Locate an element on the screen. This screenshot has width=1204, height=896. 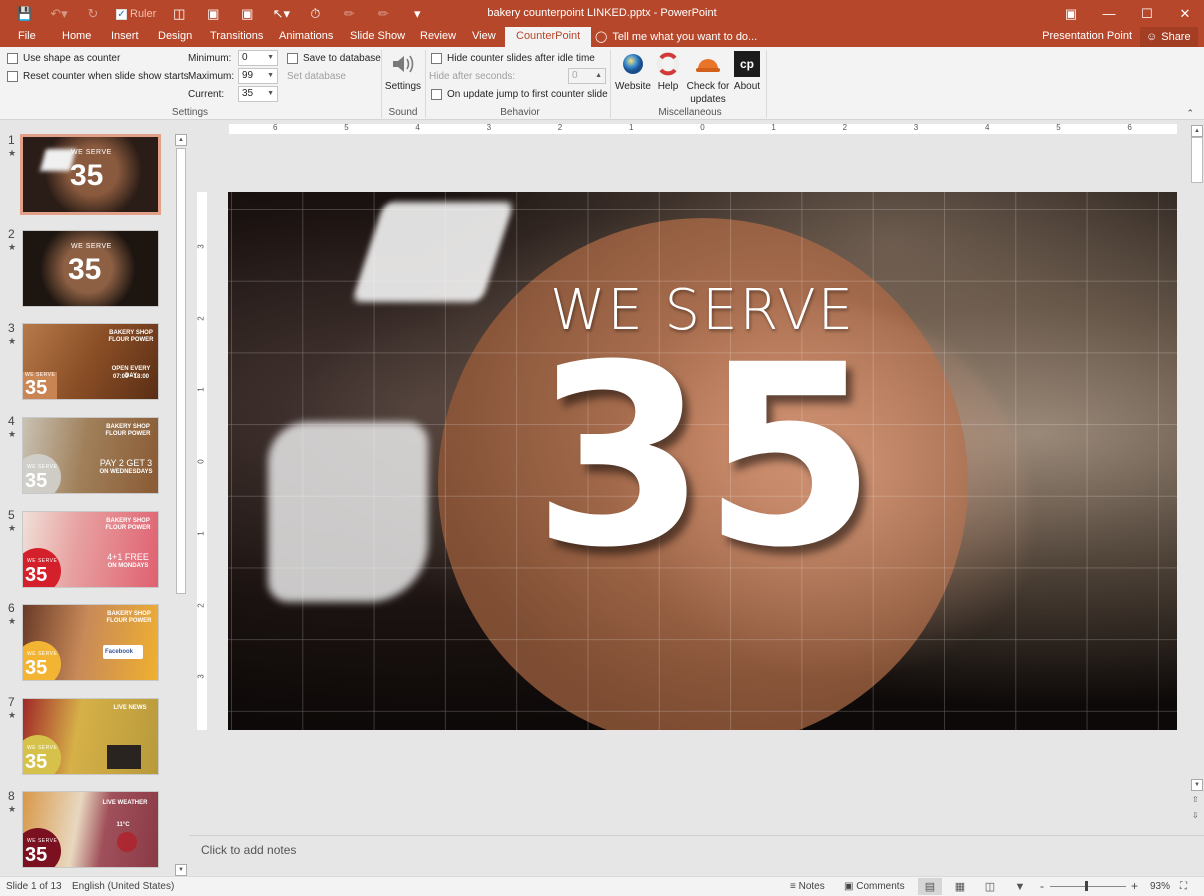
slide-thumbnail-8: LIVE WEATHER 11°C WE SERVE 35 is located at coordinates (90, 829).